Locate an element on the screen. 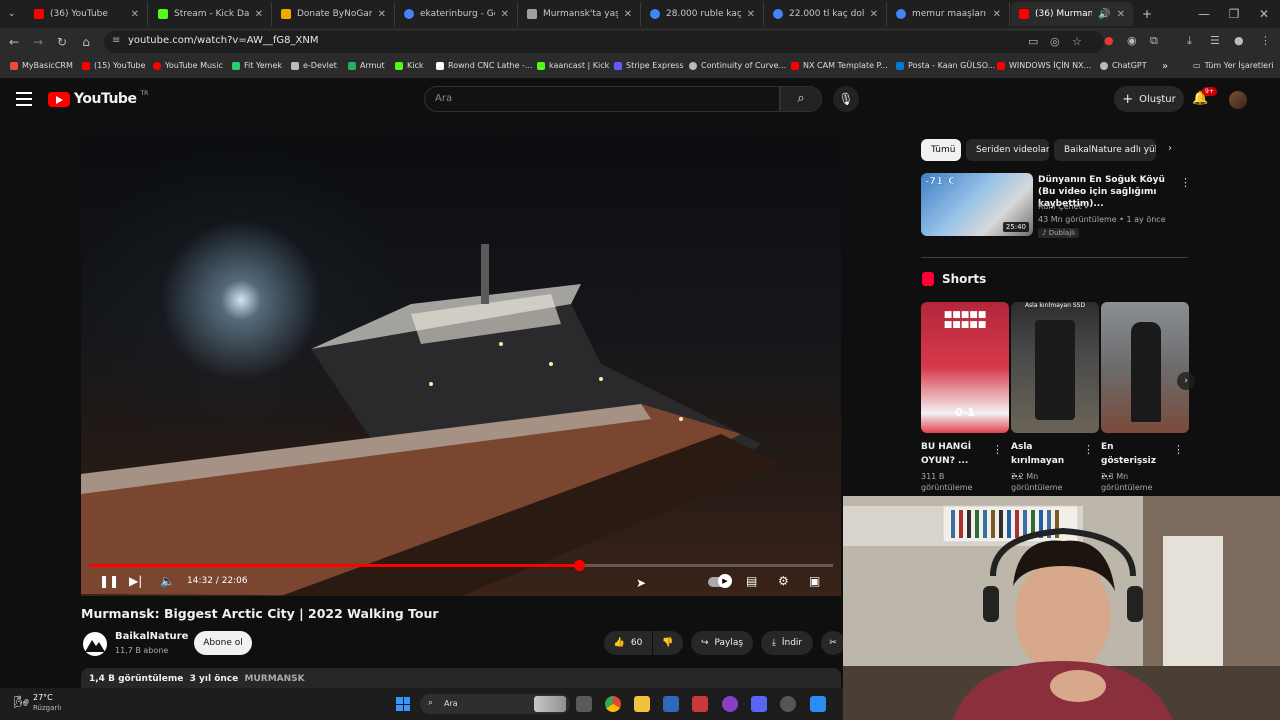 The image size is (1280, 720). download-icon: ⤓ is located at coordinates (1189, 41).